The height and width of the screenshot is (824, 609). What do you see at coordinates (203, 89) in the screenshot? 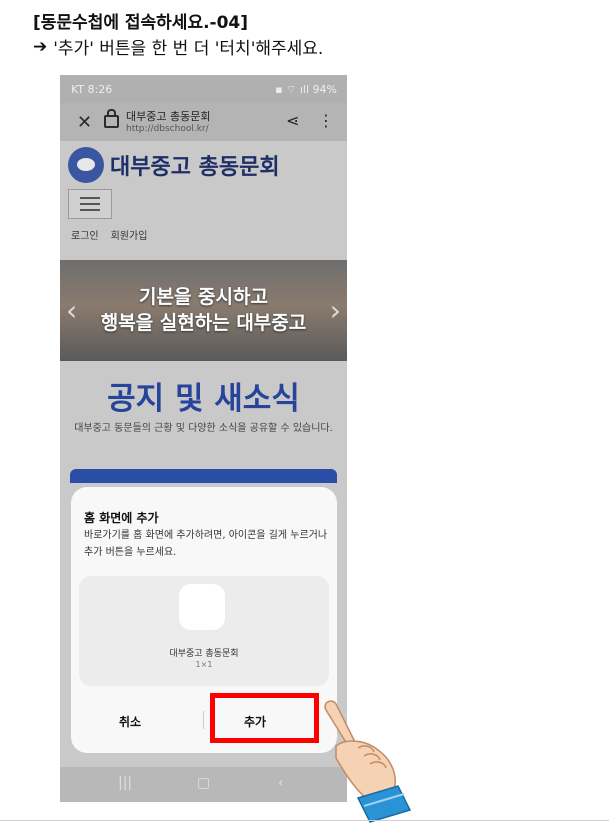
I see `status-bar: KT 8:26 ▪ ⌔ ıll 94%` at bounding box center [203, 89].